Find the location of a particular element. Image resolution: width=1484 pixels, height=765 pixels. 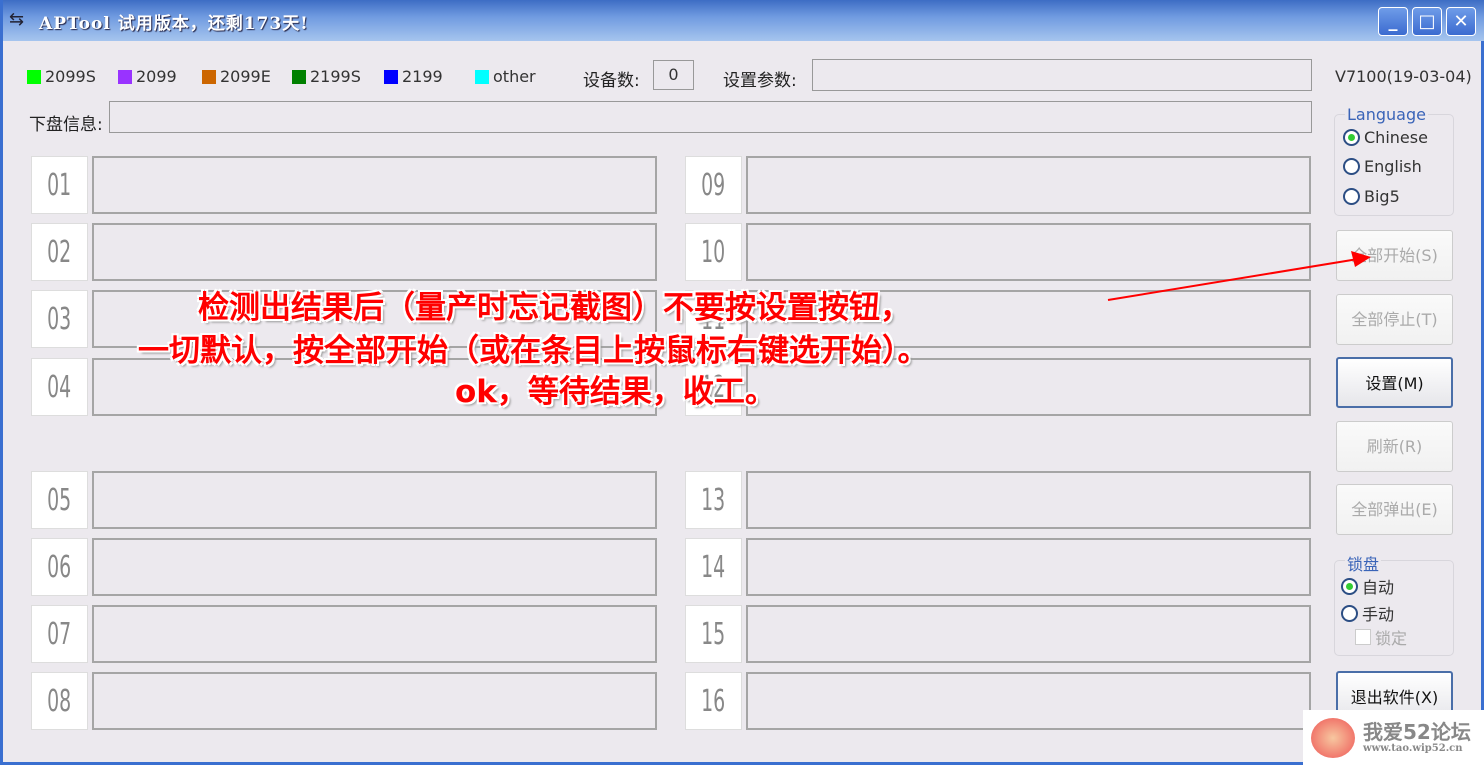

slot-number: 10 is located at coordinates (713, 252).